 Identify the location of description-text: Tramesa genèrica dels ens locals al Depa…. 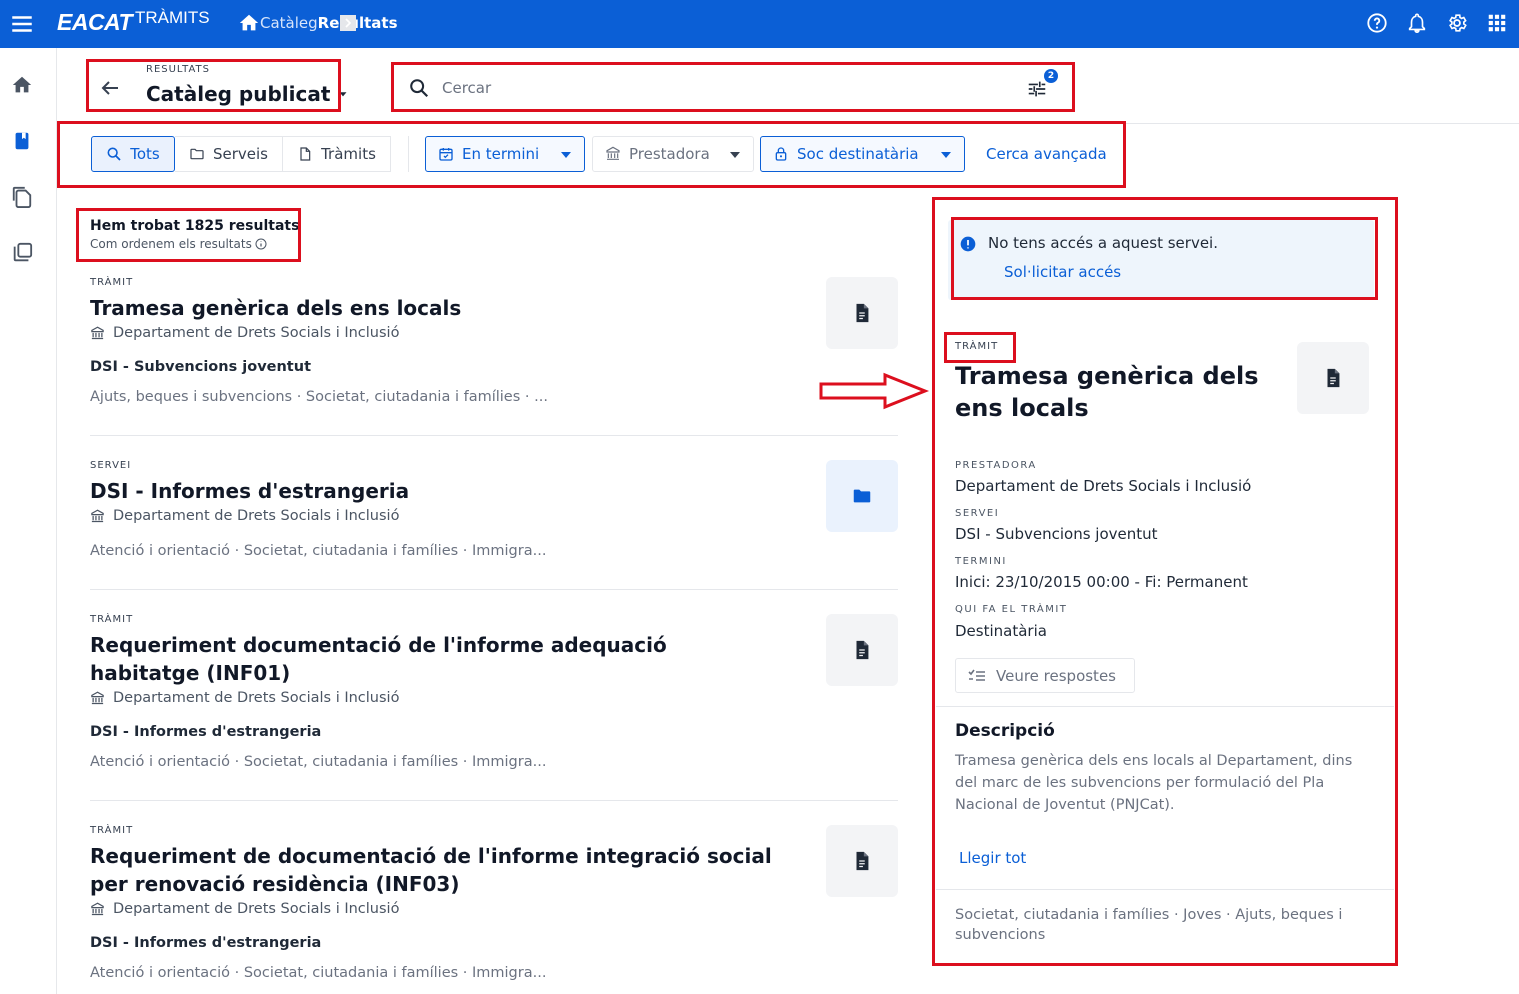
(1154, 783).